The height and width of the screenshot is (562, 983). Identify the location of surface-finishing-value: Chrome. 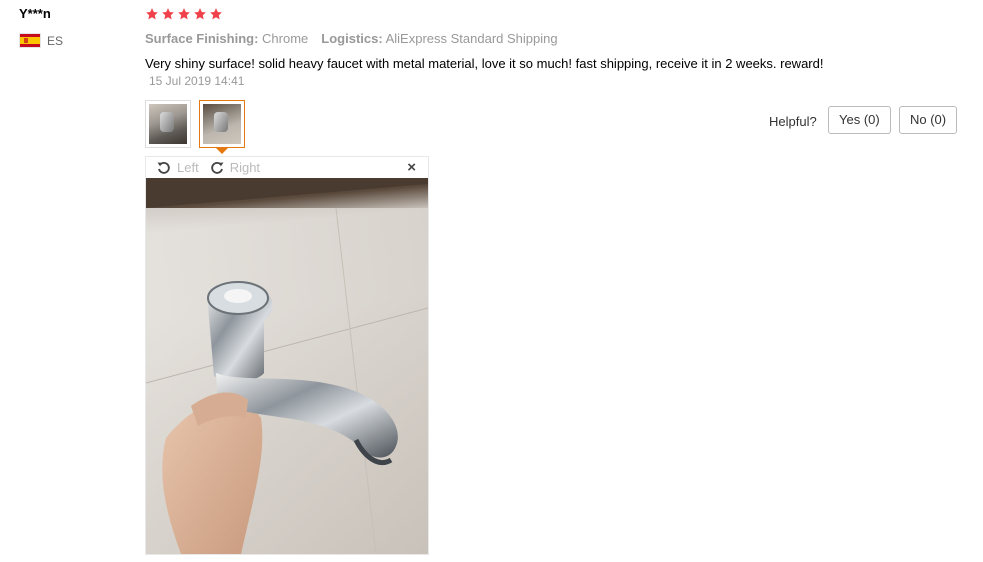
(285, 38).